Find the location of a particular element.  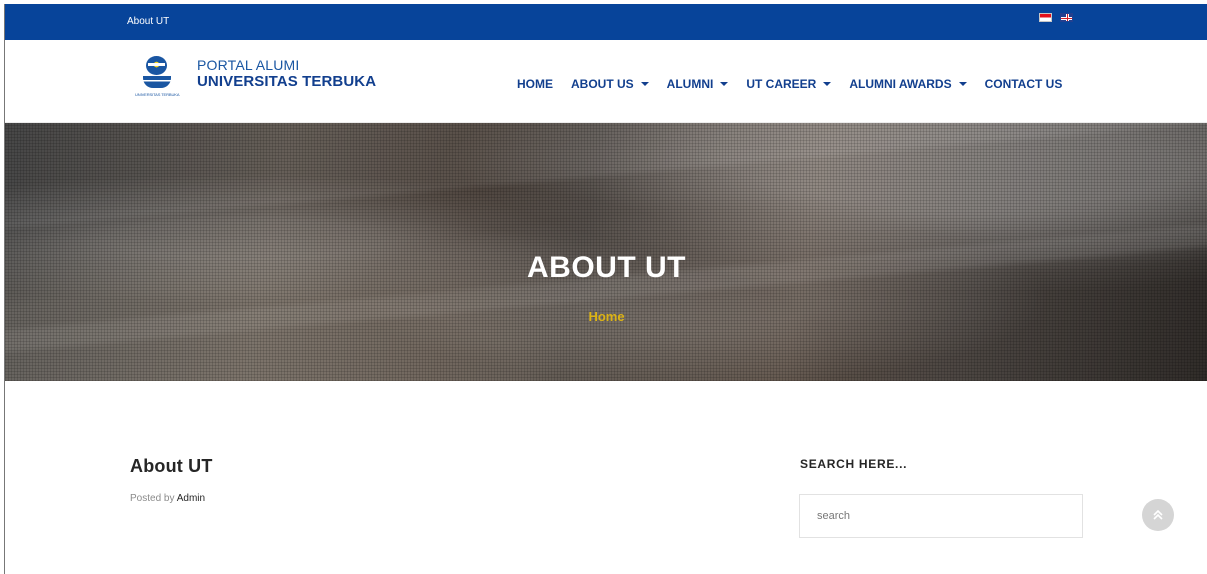

post-title: About UT is located at coordinates (171, 466).